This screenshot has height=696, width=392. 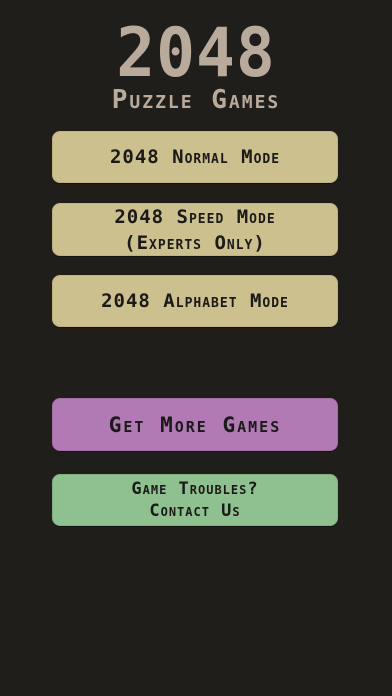 I want to click on get-more-games-button: Get More Games, so click(x=195, y=424).